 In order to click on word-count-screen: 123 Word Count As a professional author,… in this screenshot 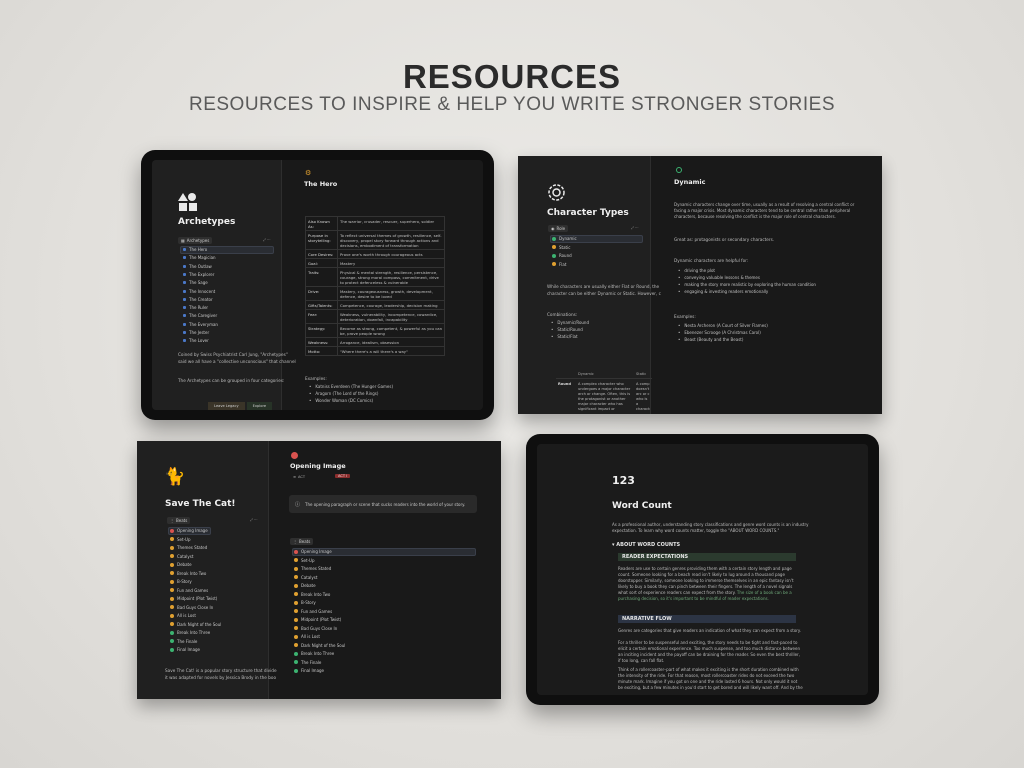, I will do `click(702, 569)`.